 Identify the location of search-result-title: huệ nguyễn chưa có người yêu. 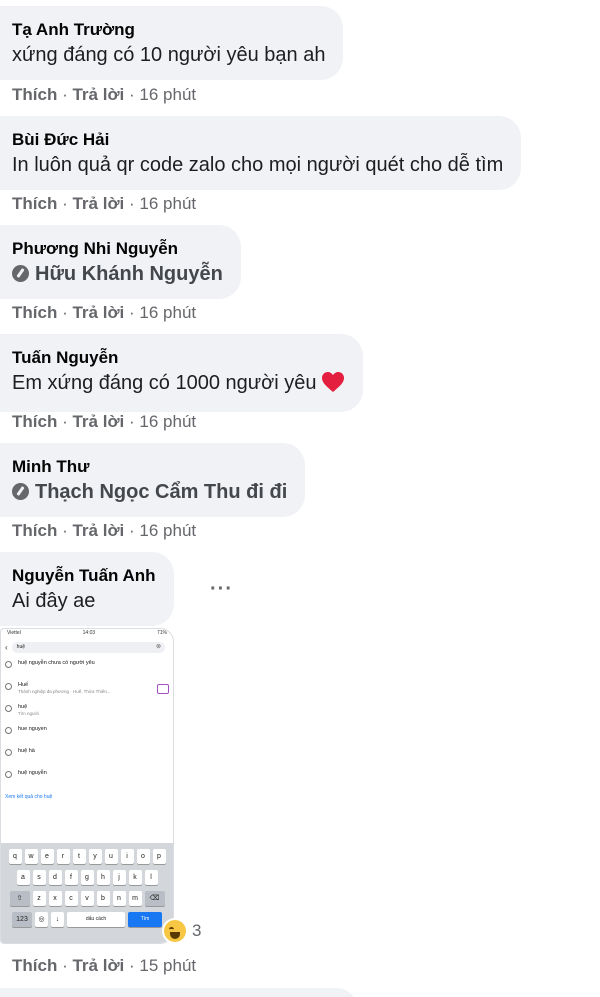
(56, 663).